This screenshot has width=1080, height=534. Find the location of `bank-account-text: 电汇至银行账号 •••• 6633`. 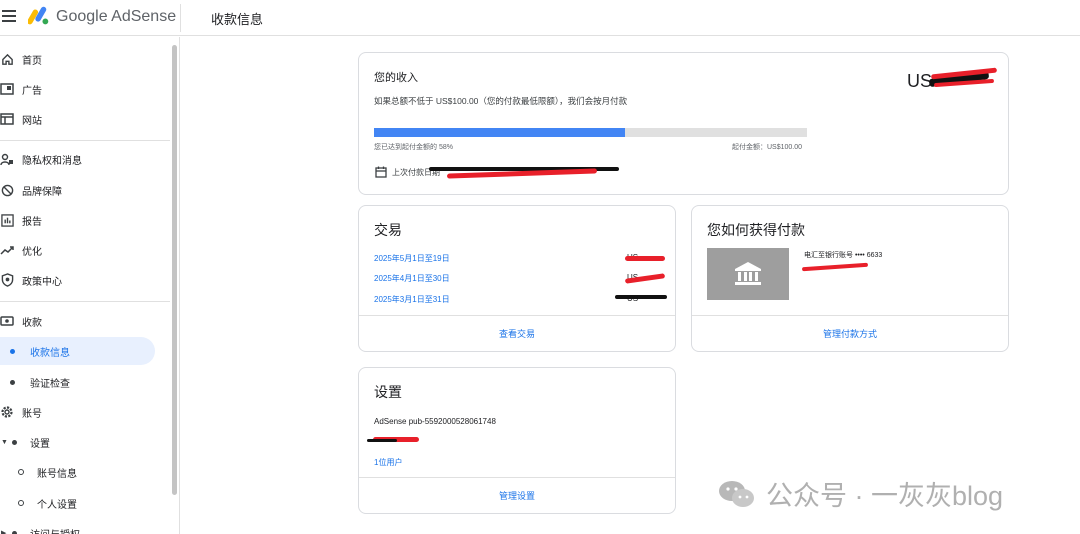

bank-account-text: 电汇至银行账号 •••• 6633 is located at coordinates (843, 255).